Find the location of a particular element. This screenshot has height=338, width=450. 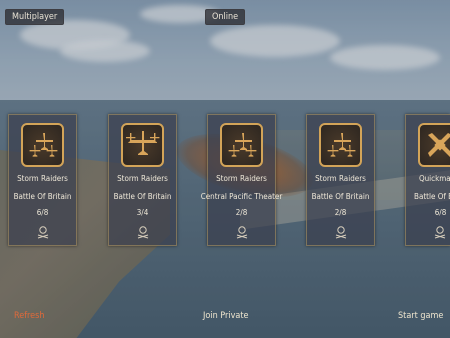

online-status-label: Online is located at coordinates (225, 17).